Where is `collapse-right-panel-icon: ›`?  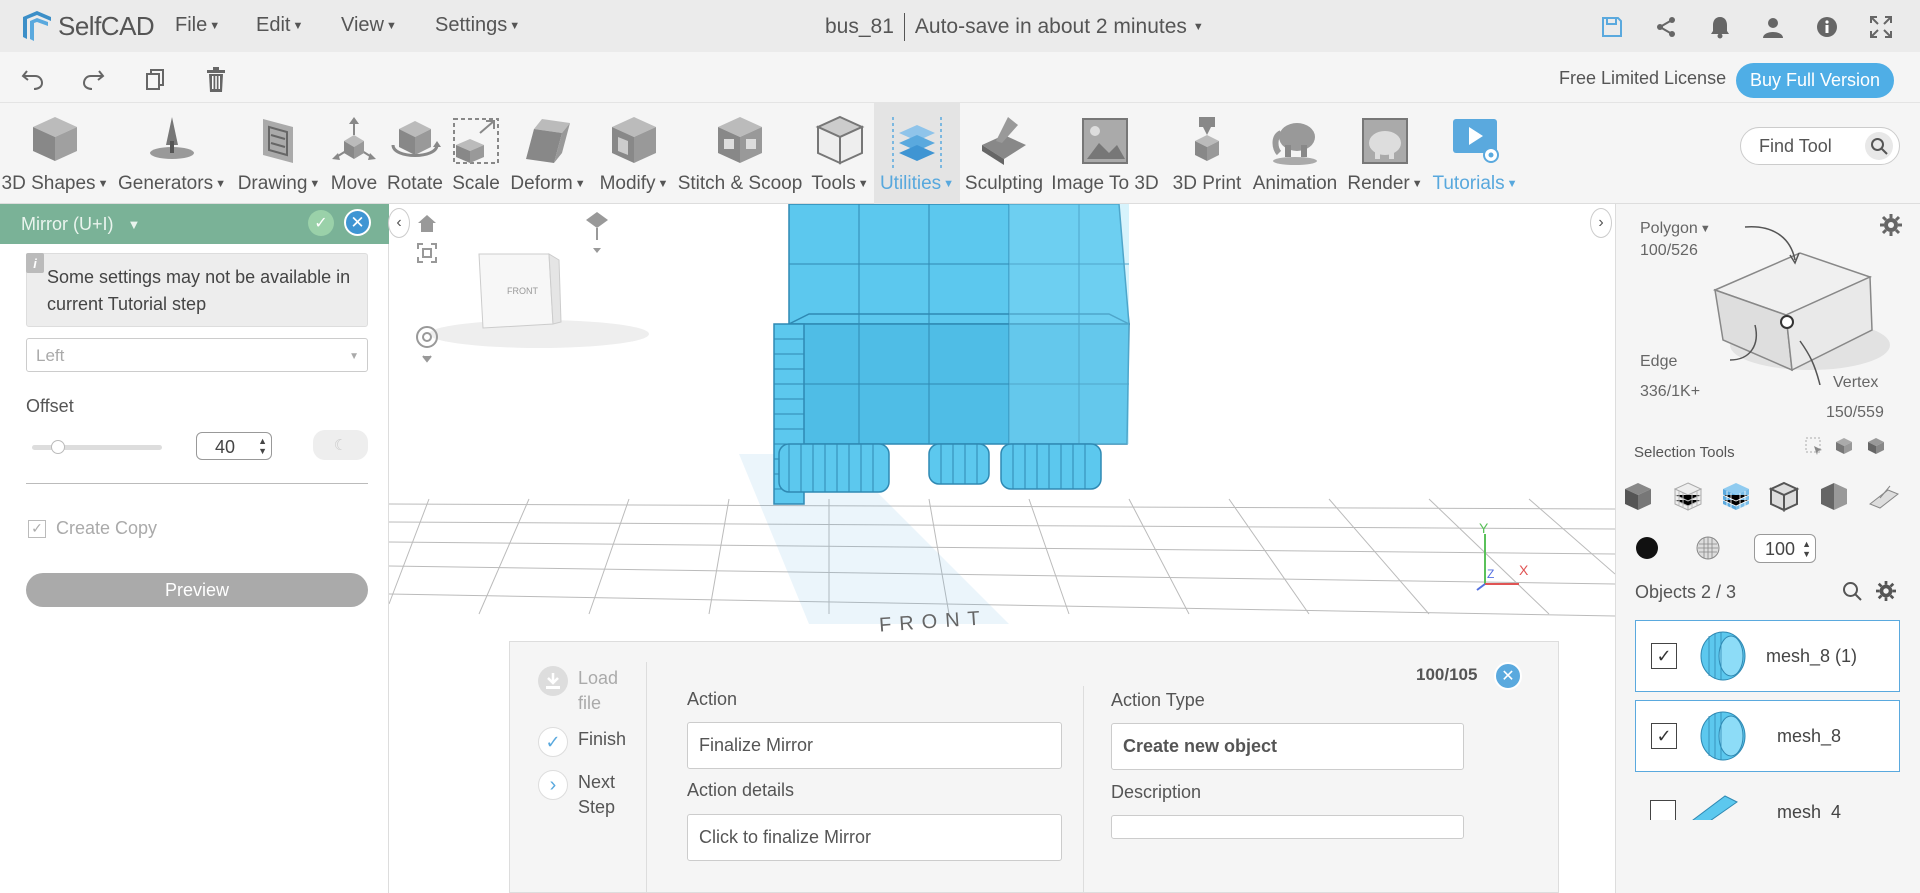 collapse-right-panel-icon: › is located at coordinates (1601, 223).